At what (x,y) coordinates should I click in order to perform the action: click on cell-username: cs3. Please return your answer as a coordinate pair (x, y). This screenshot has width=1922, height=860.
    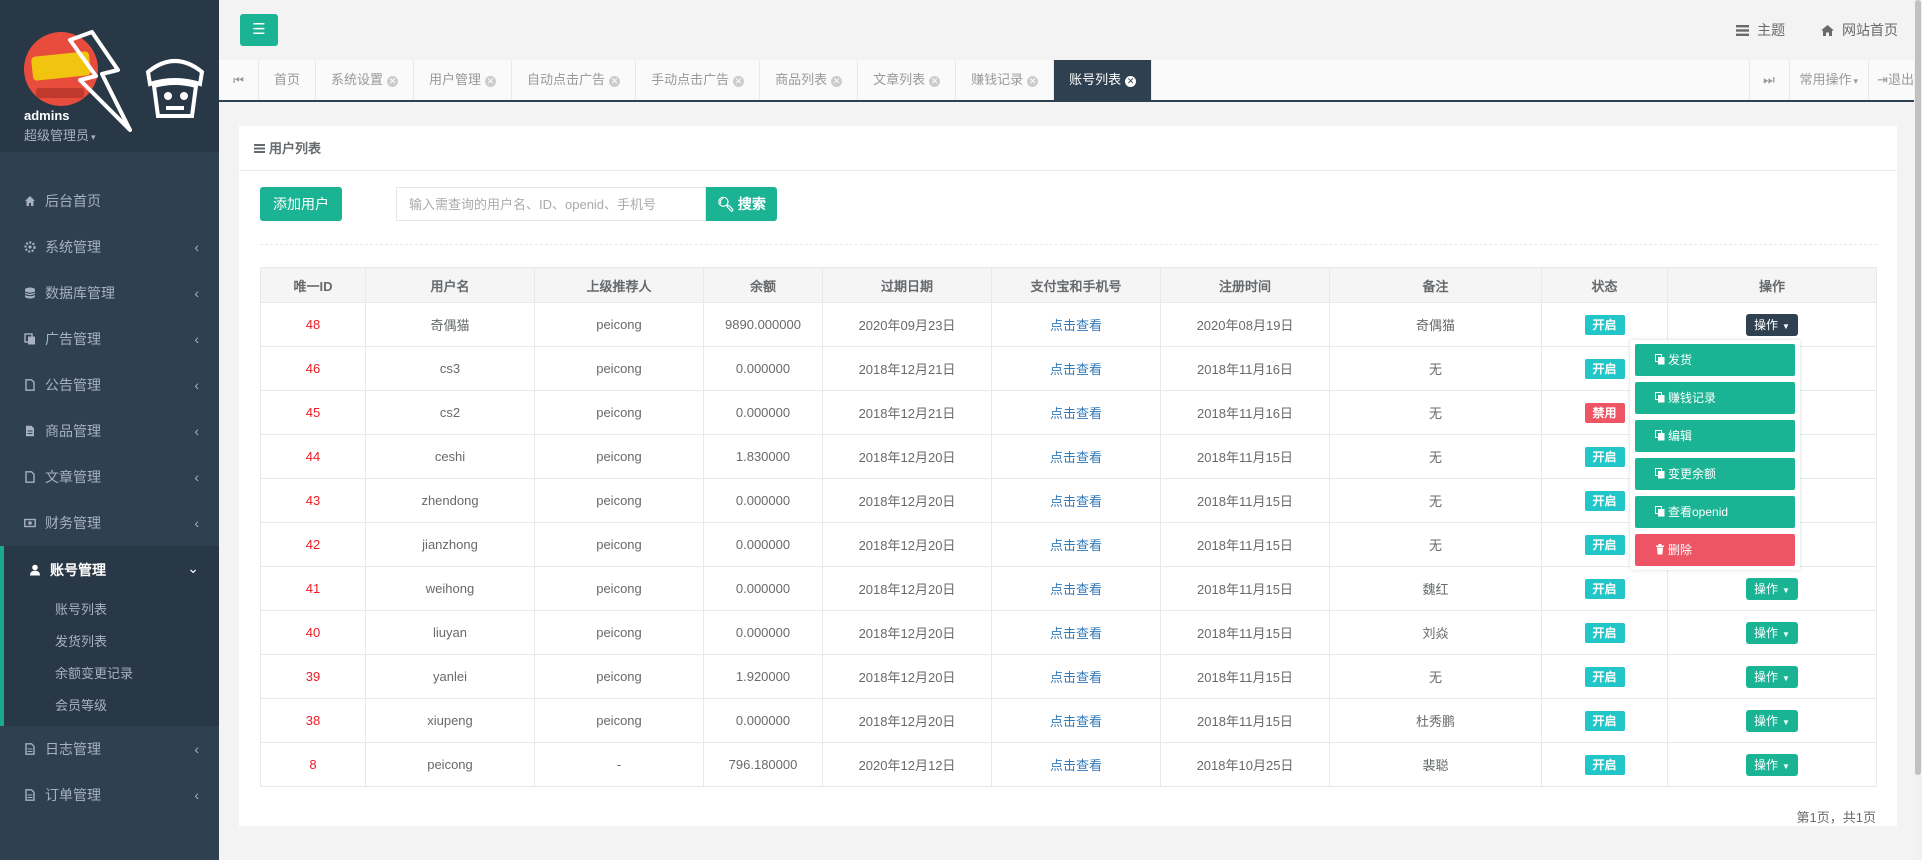
    Looking at the image, I should click on (450, 368).